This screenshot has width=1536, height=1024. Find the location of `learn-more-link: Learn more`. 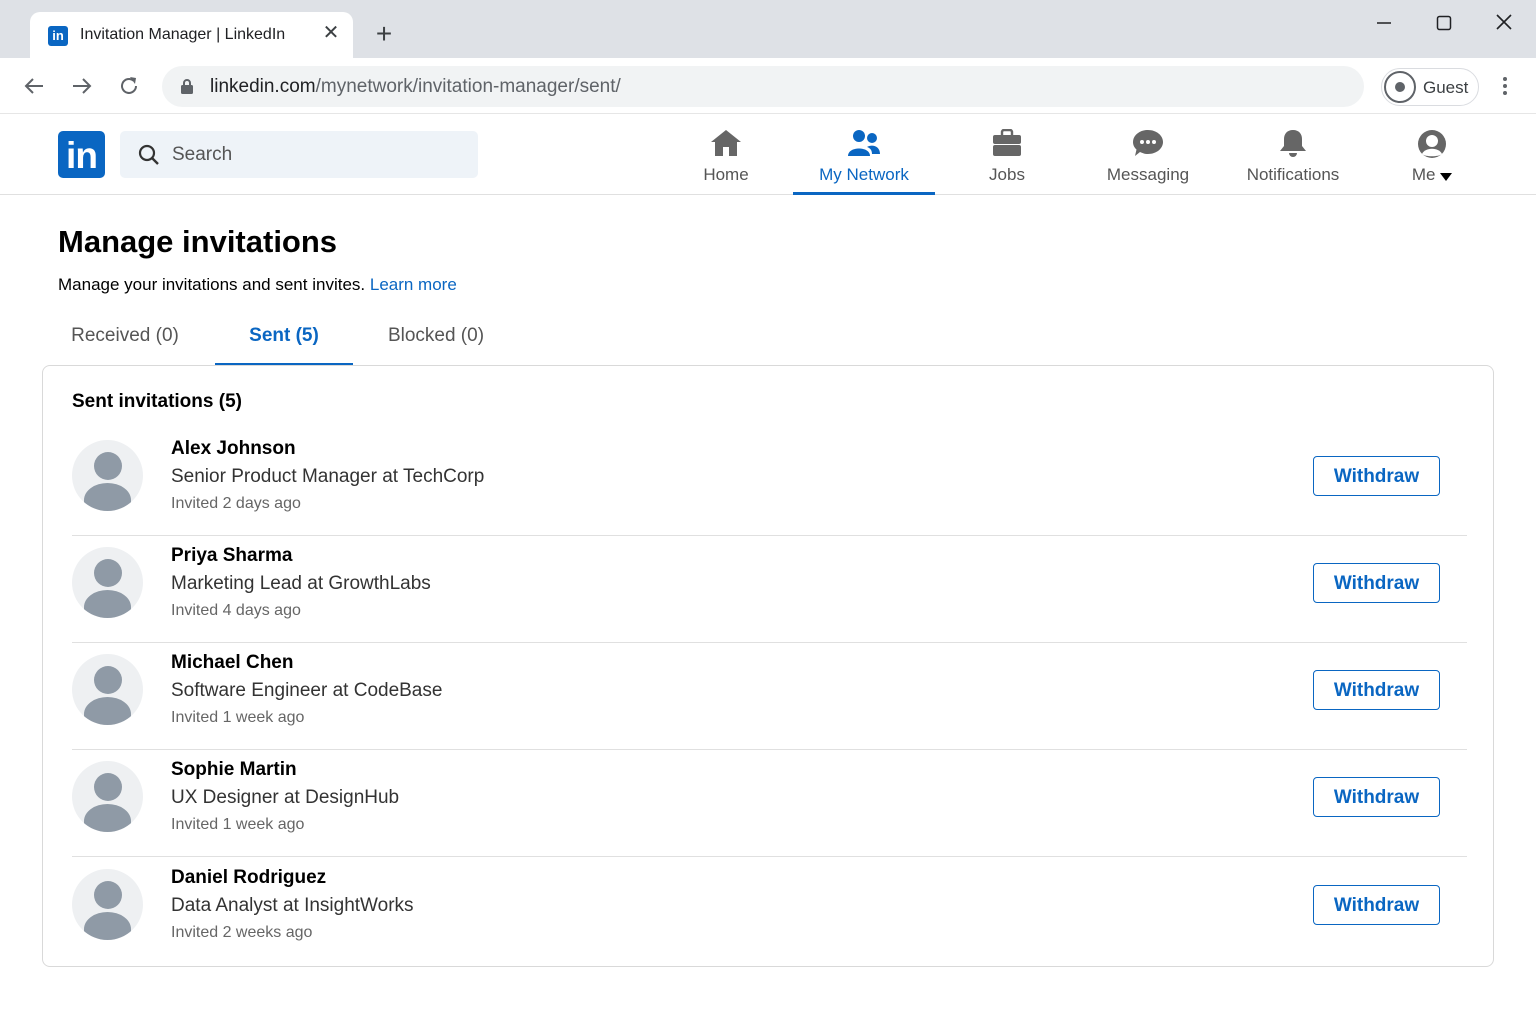

learn-more-link: Learn more is located at coordinates (413, 284).